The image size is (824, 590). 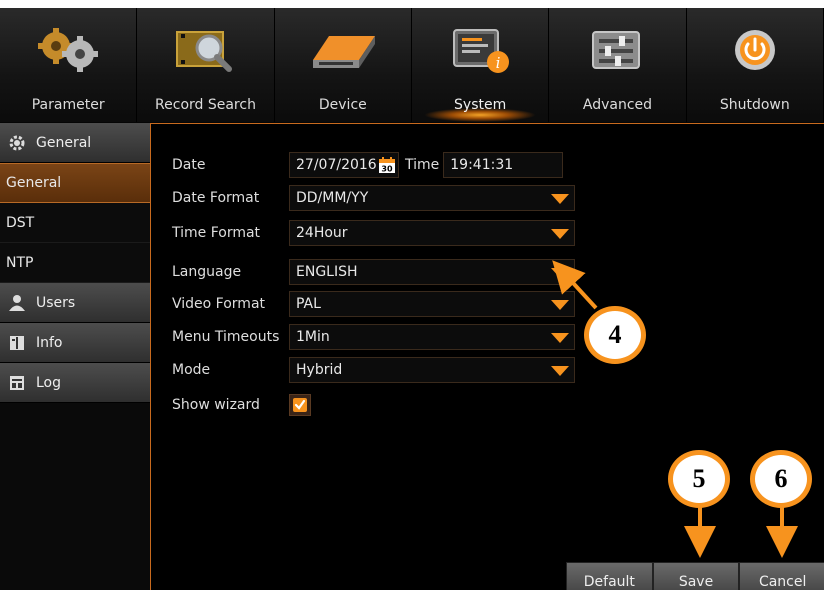 I want to click on sidebar-section-label: Users, so click(x=56, y=302).